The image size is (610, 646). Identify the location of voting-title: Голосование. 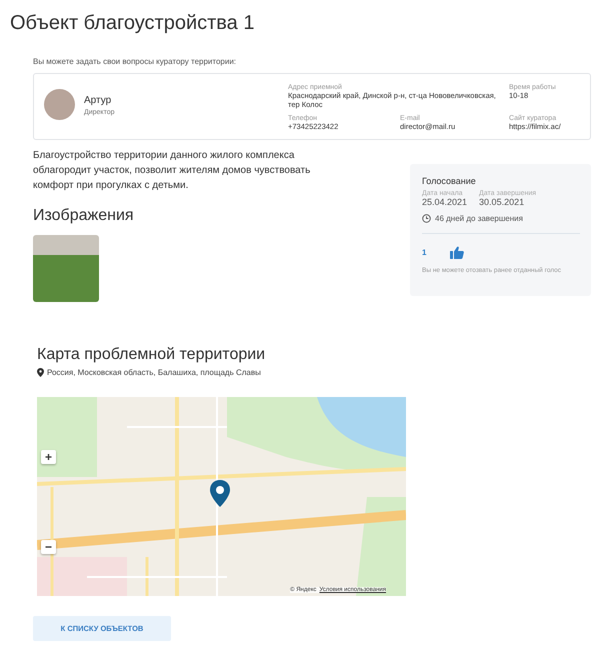
(449, 181).